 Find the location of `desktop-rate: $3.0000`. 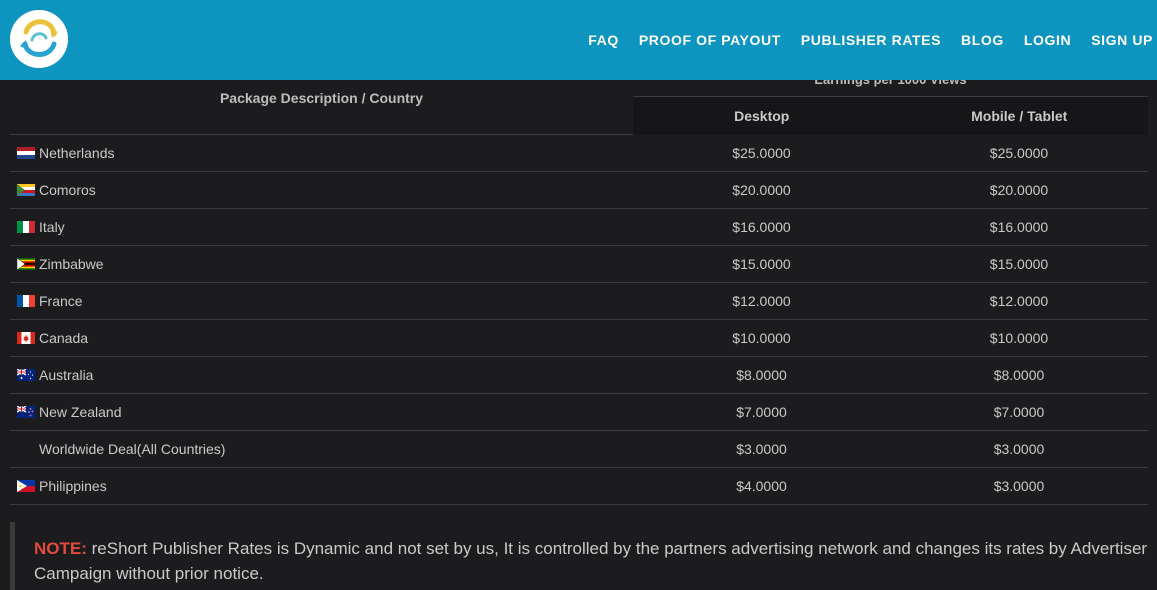

desktop-rate: $3.0000 is located at coordinates (761, 449).